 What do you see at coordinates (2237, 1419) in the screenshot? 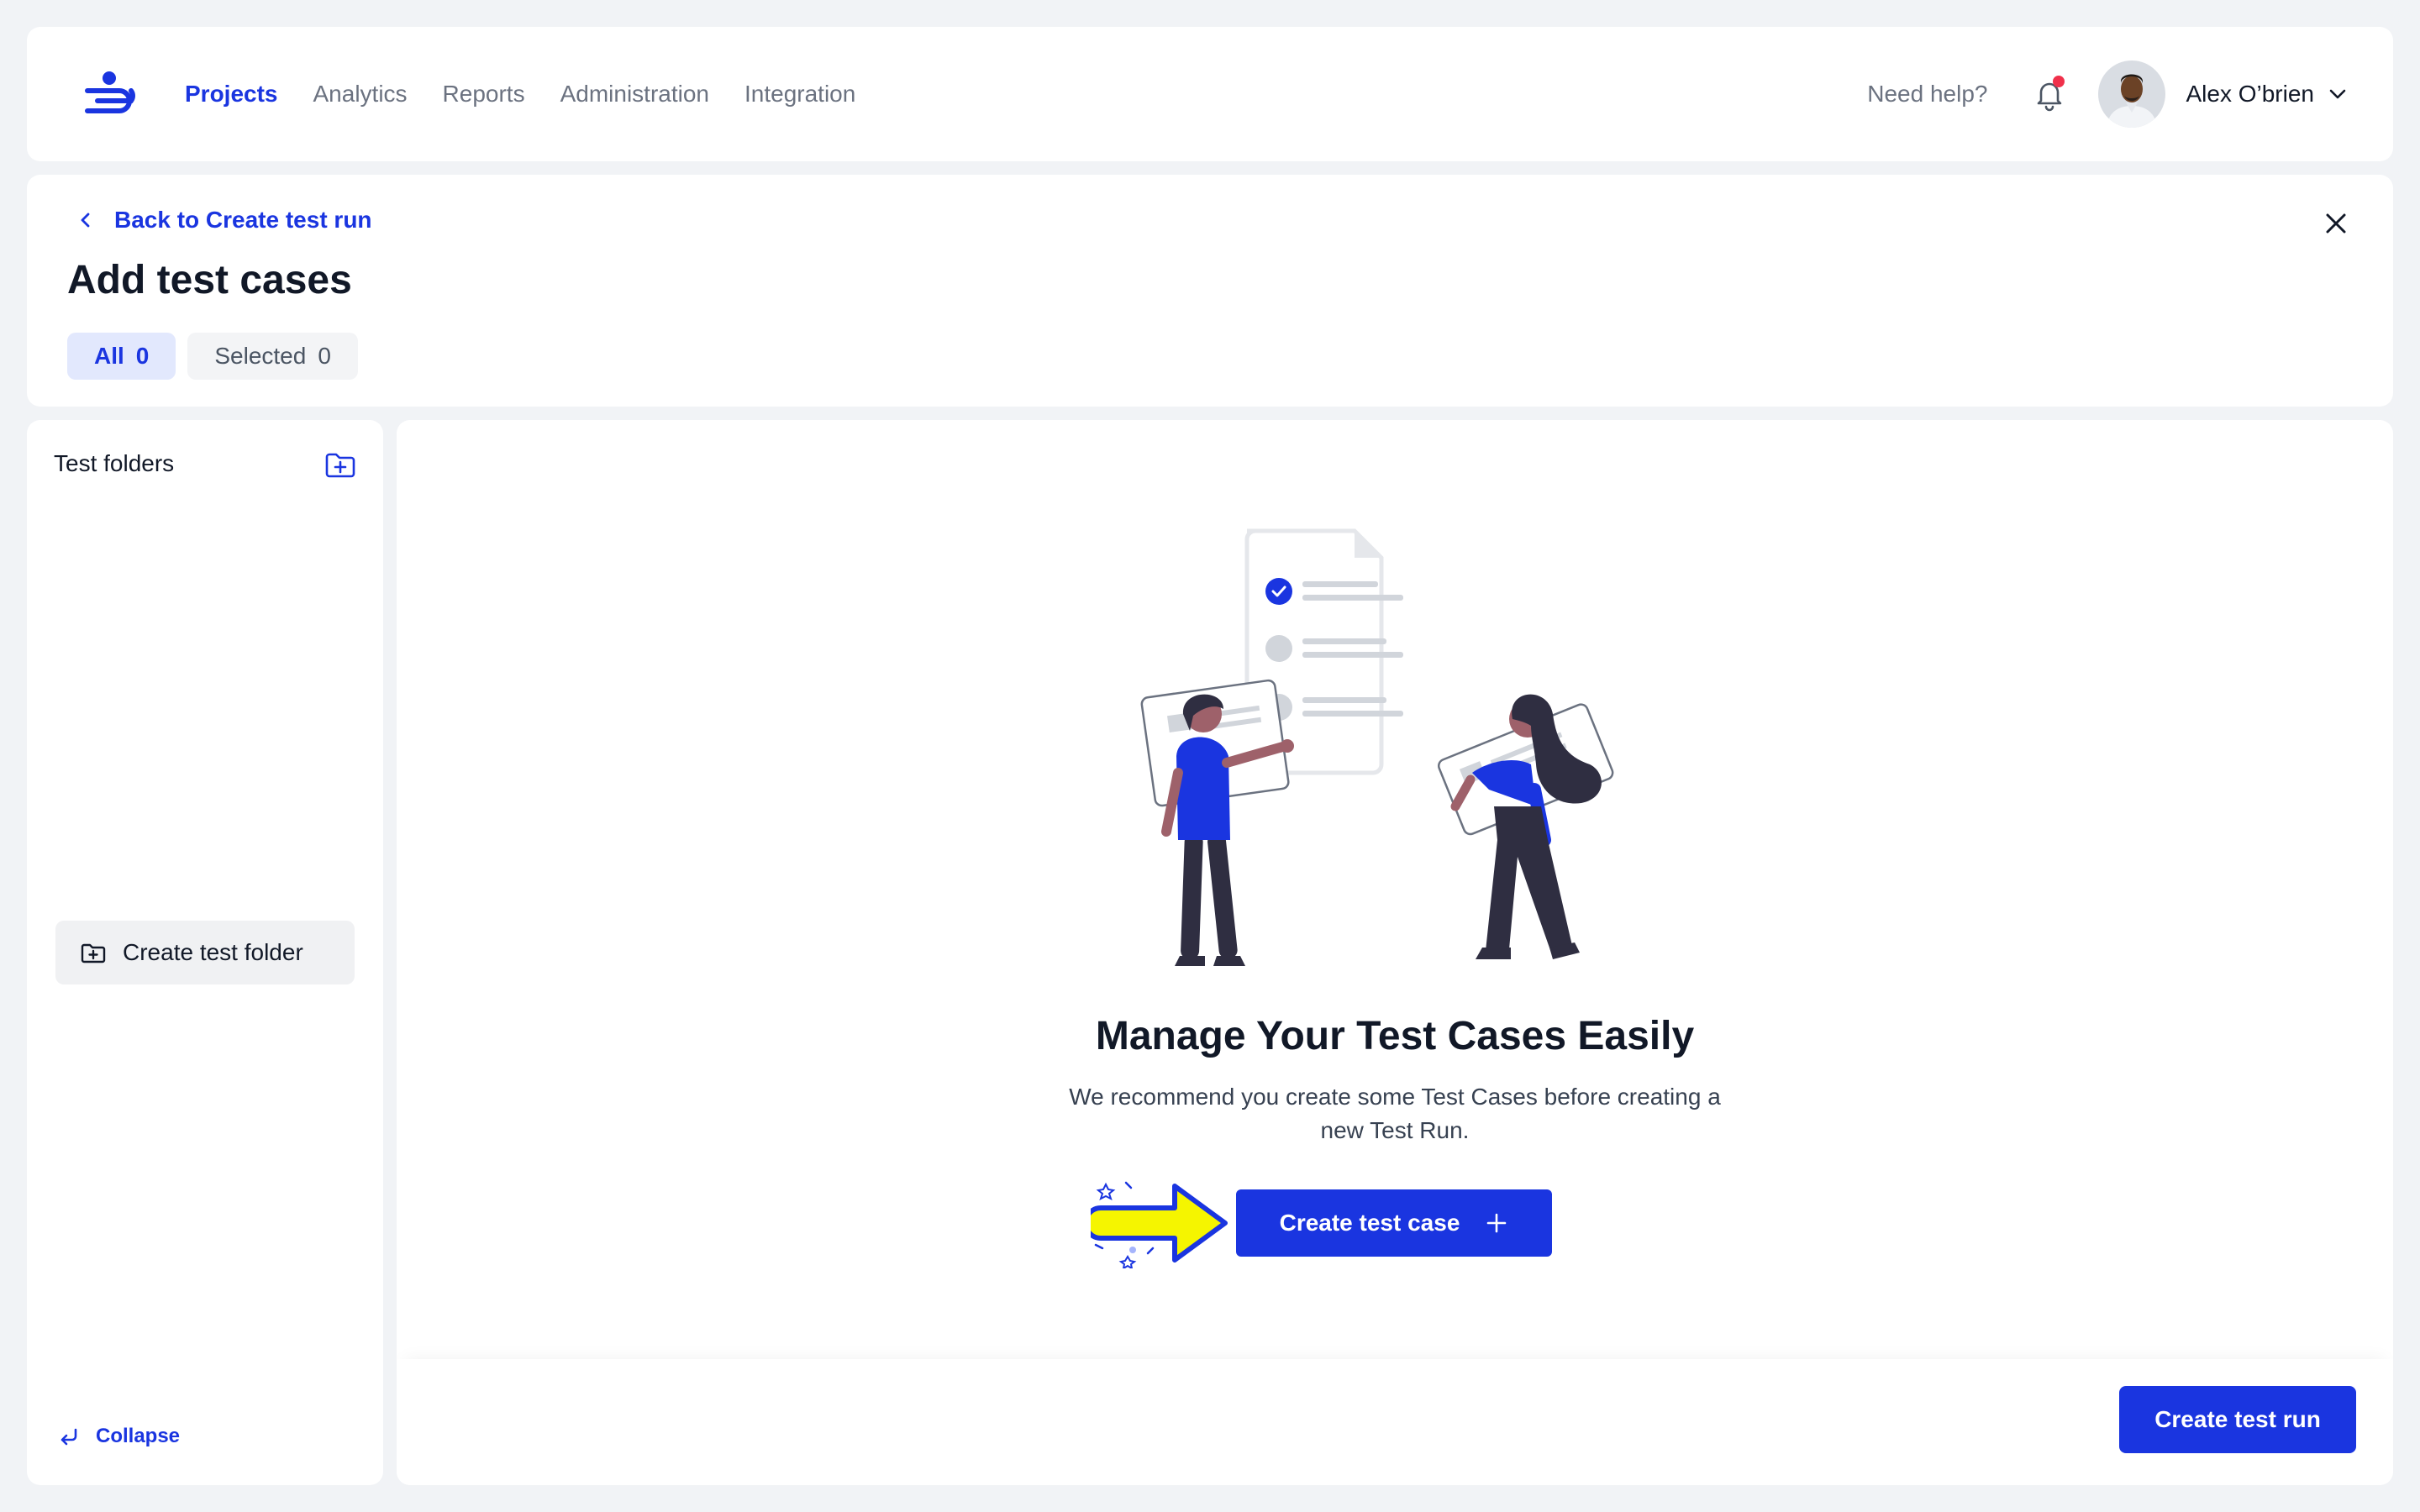
I see `create-test-run-button: Create test run` at bounding box center [2237, 1419].